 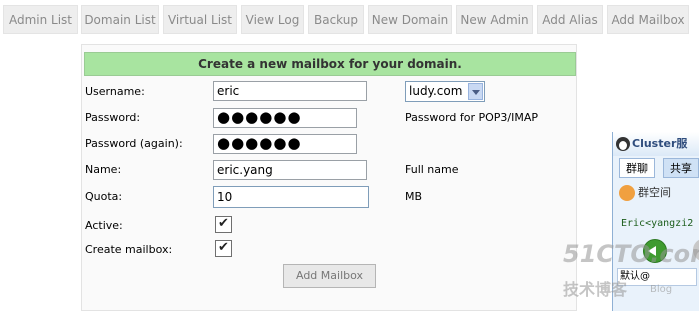 What do you see at coordinates (120, 19) in the screenshot?
I see `tab-domain-list: Domain List` at bounding box center [120, 19].